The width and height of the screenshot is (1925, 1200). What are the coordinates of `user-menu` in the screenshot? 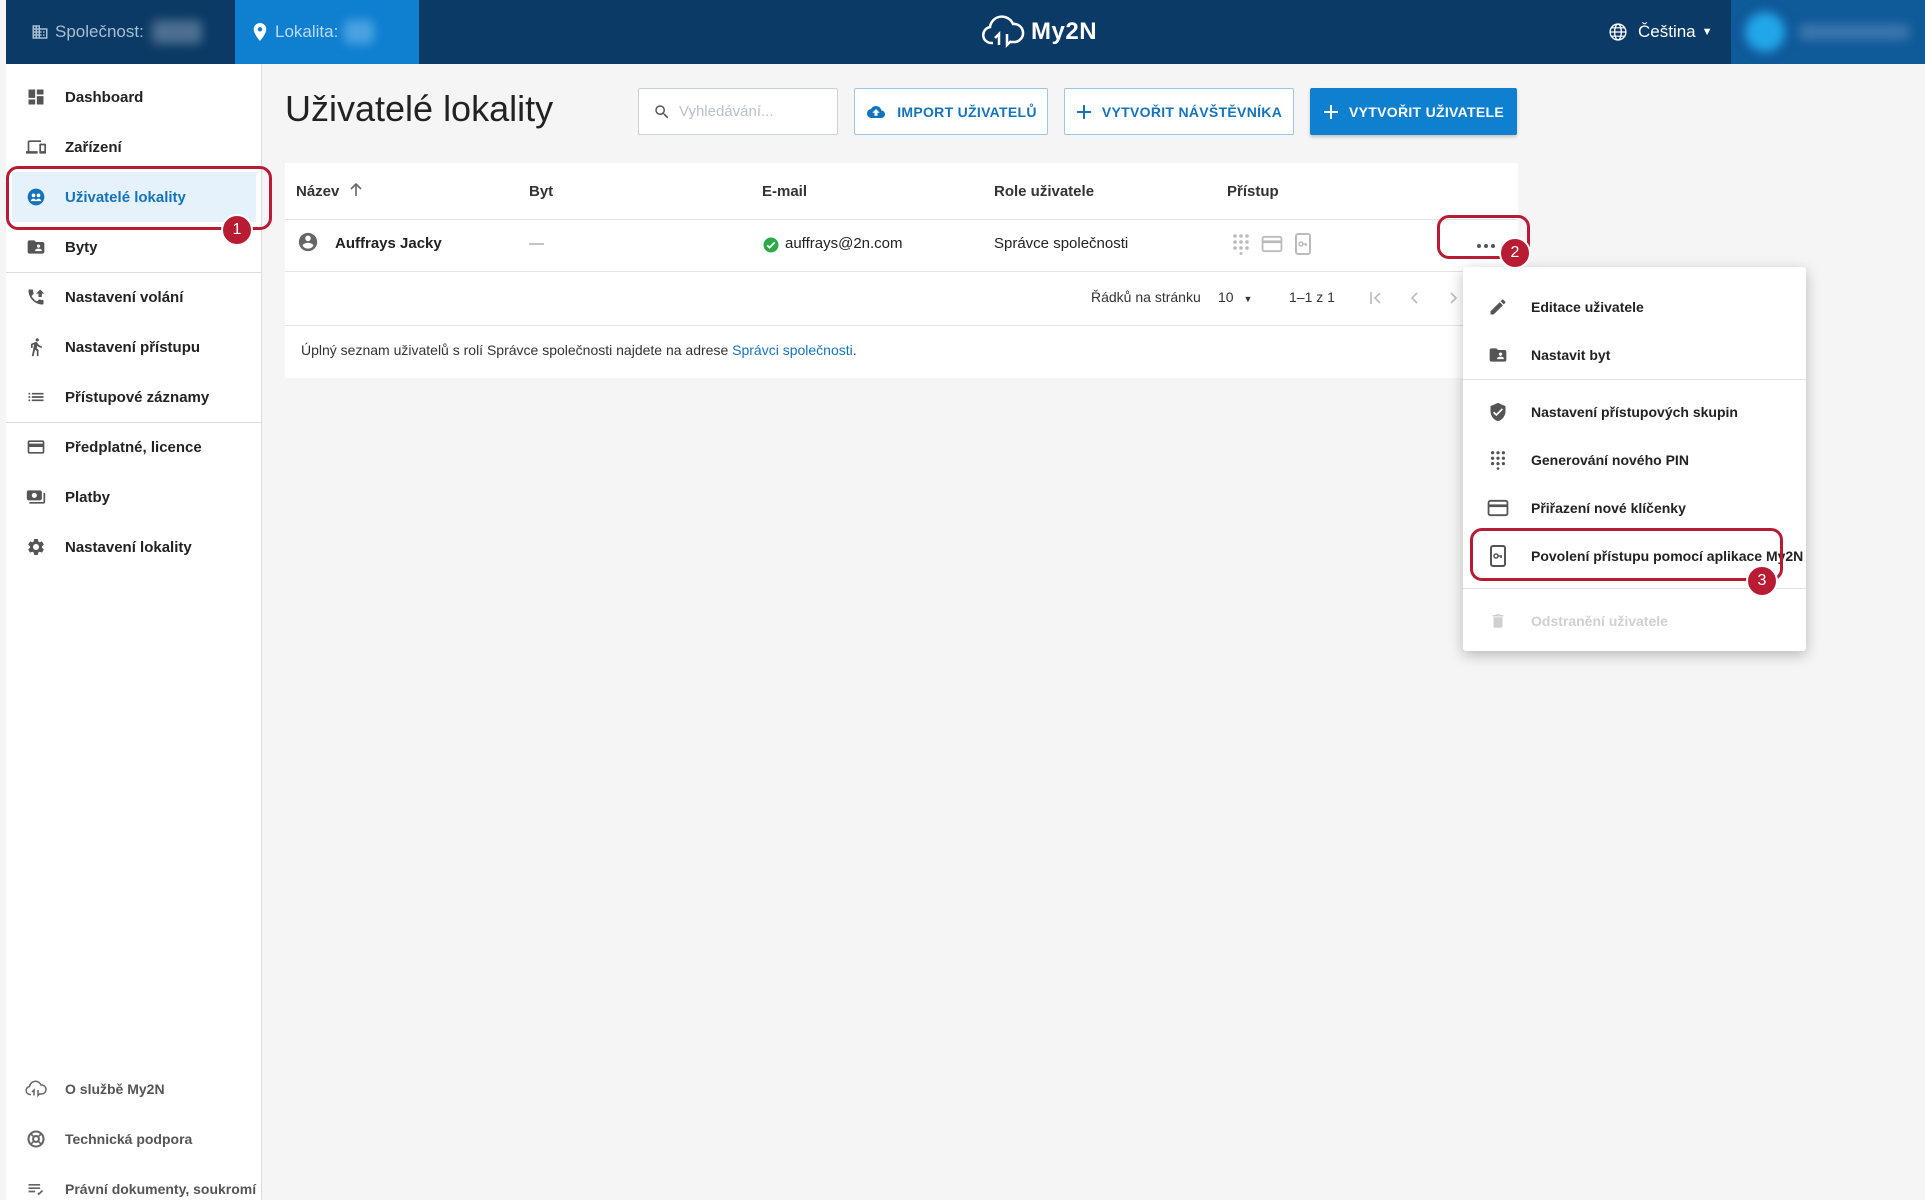 It's located at (1828, 32).